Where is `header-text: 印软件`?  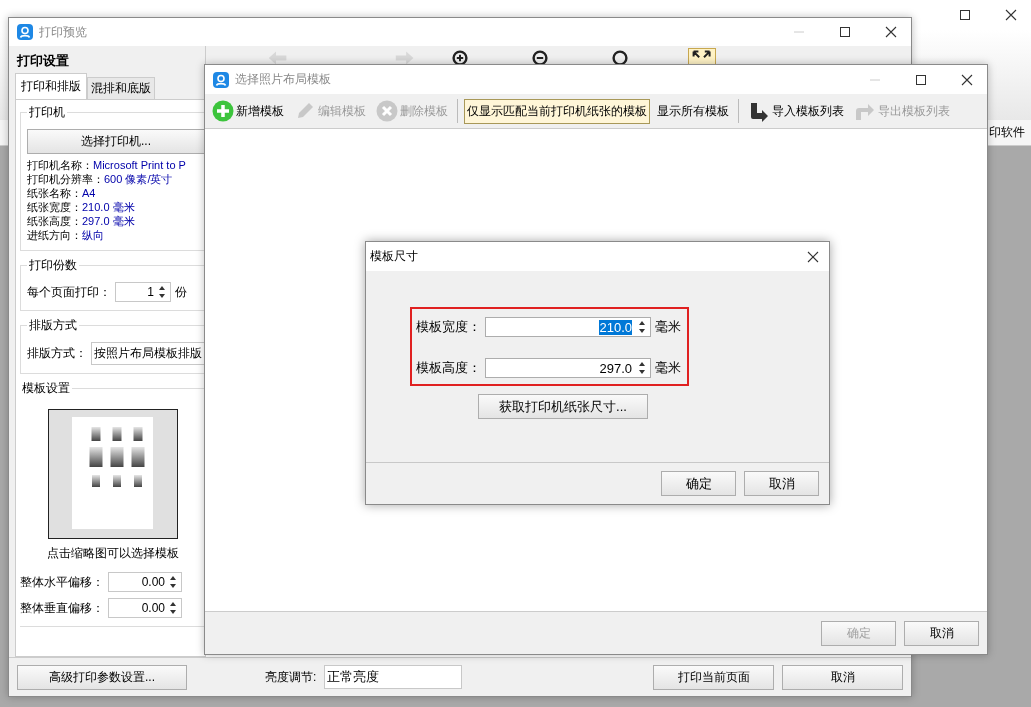
header-text: 印软件 is located at coordinates (1007, 132).